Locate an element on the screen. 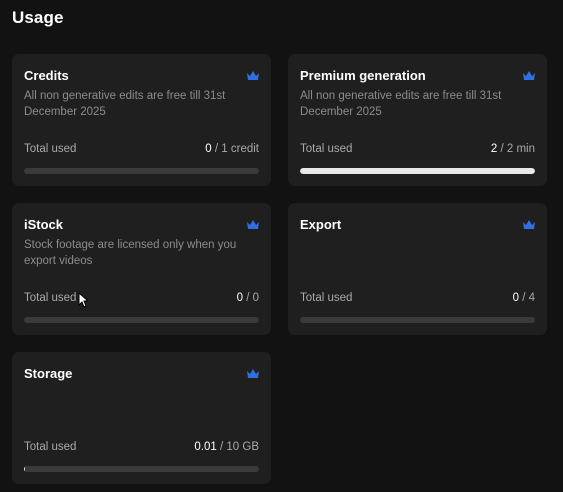 This screenshot has width=563, height=492. card-title: iStock is located at coordinates (44, 224).